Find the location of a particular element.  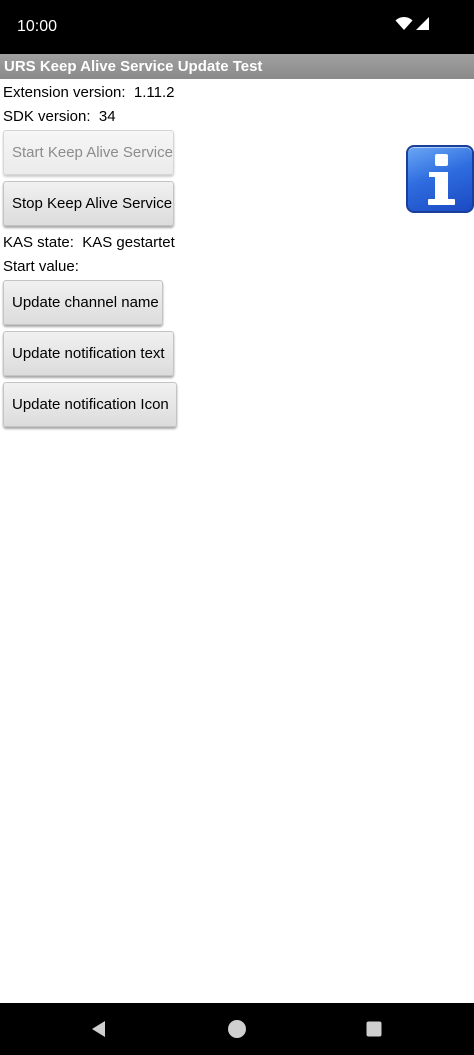

app-title: URS Keep Alive Service Update Test is located at coordinates (133, 66).